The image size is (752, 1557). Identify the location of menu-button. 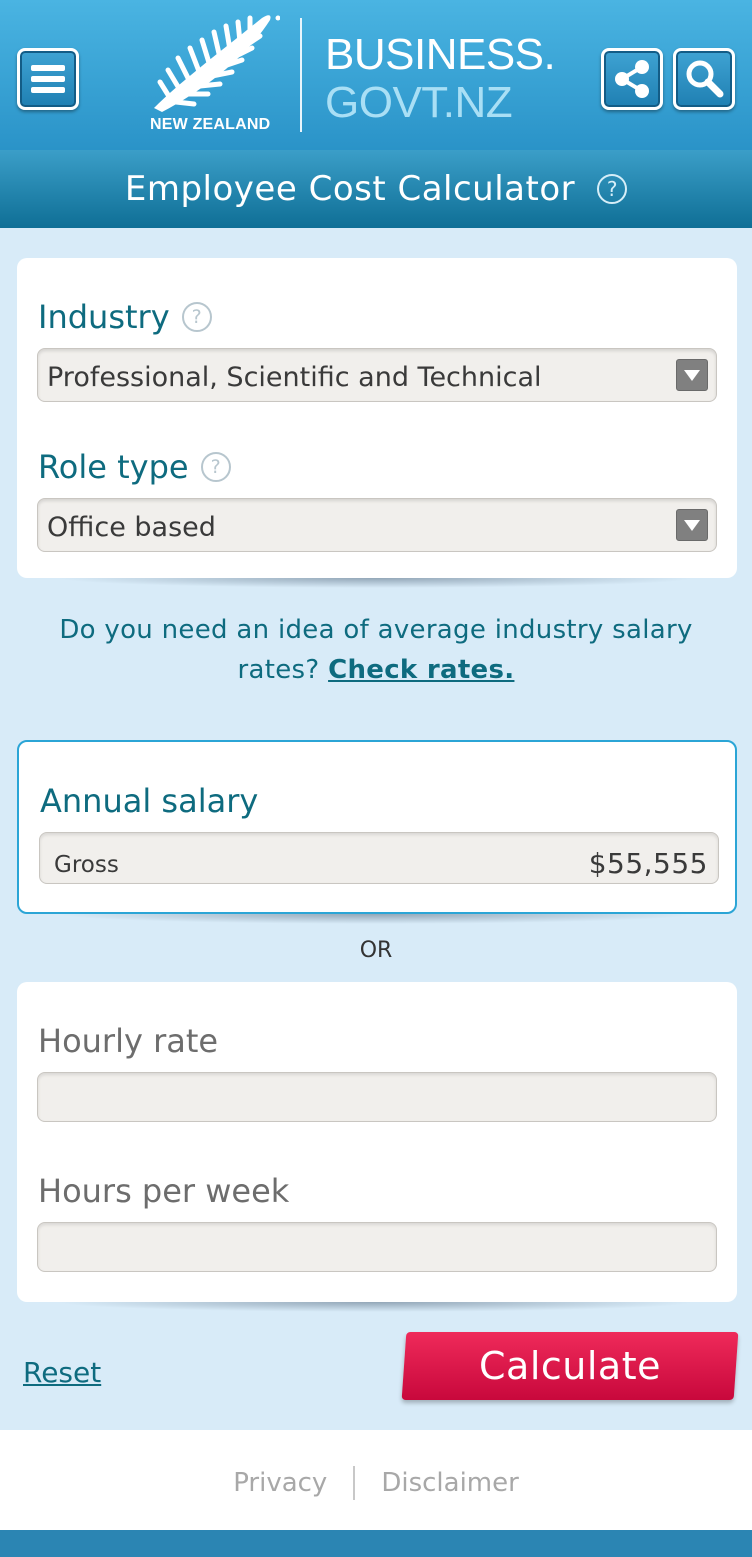
(48, 79).